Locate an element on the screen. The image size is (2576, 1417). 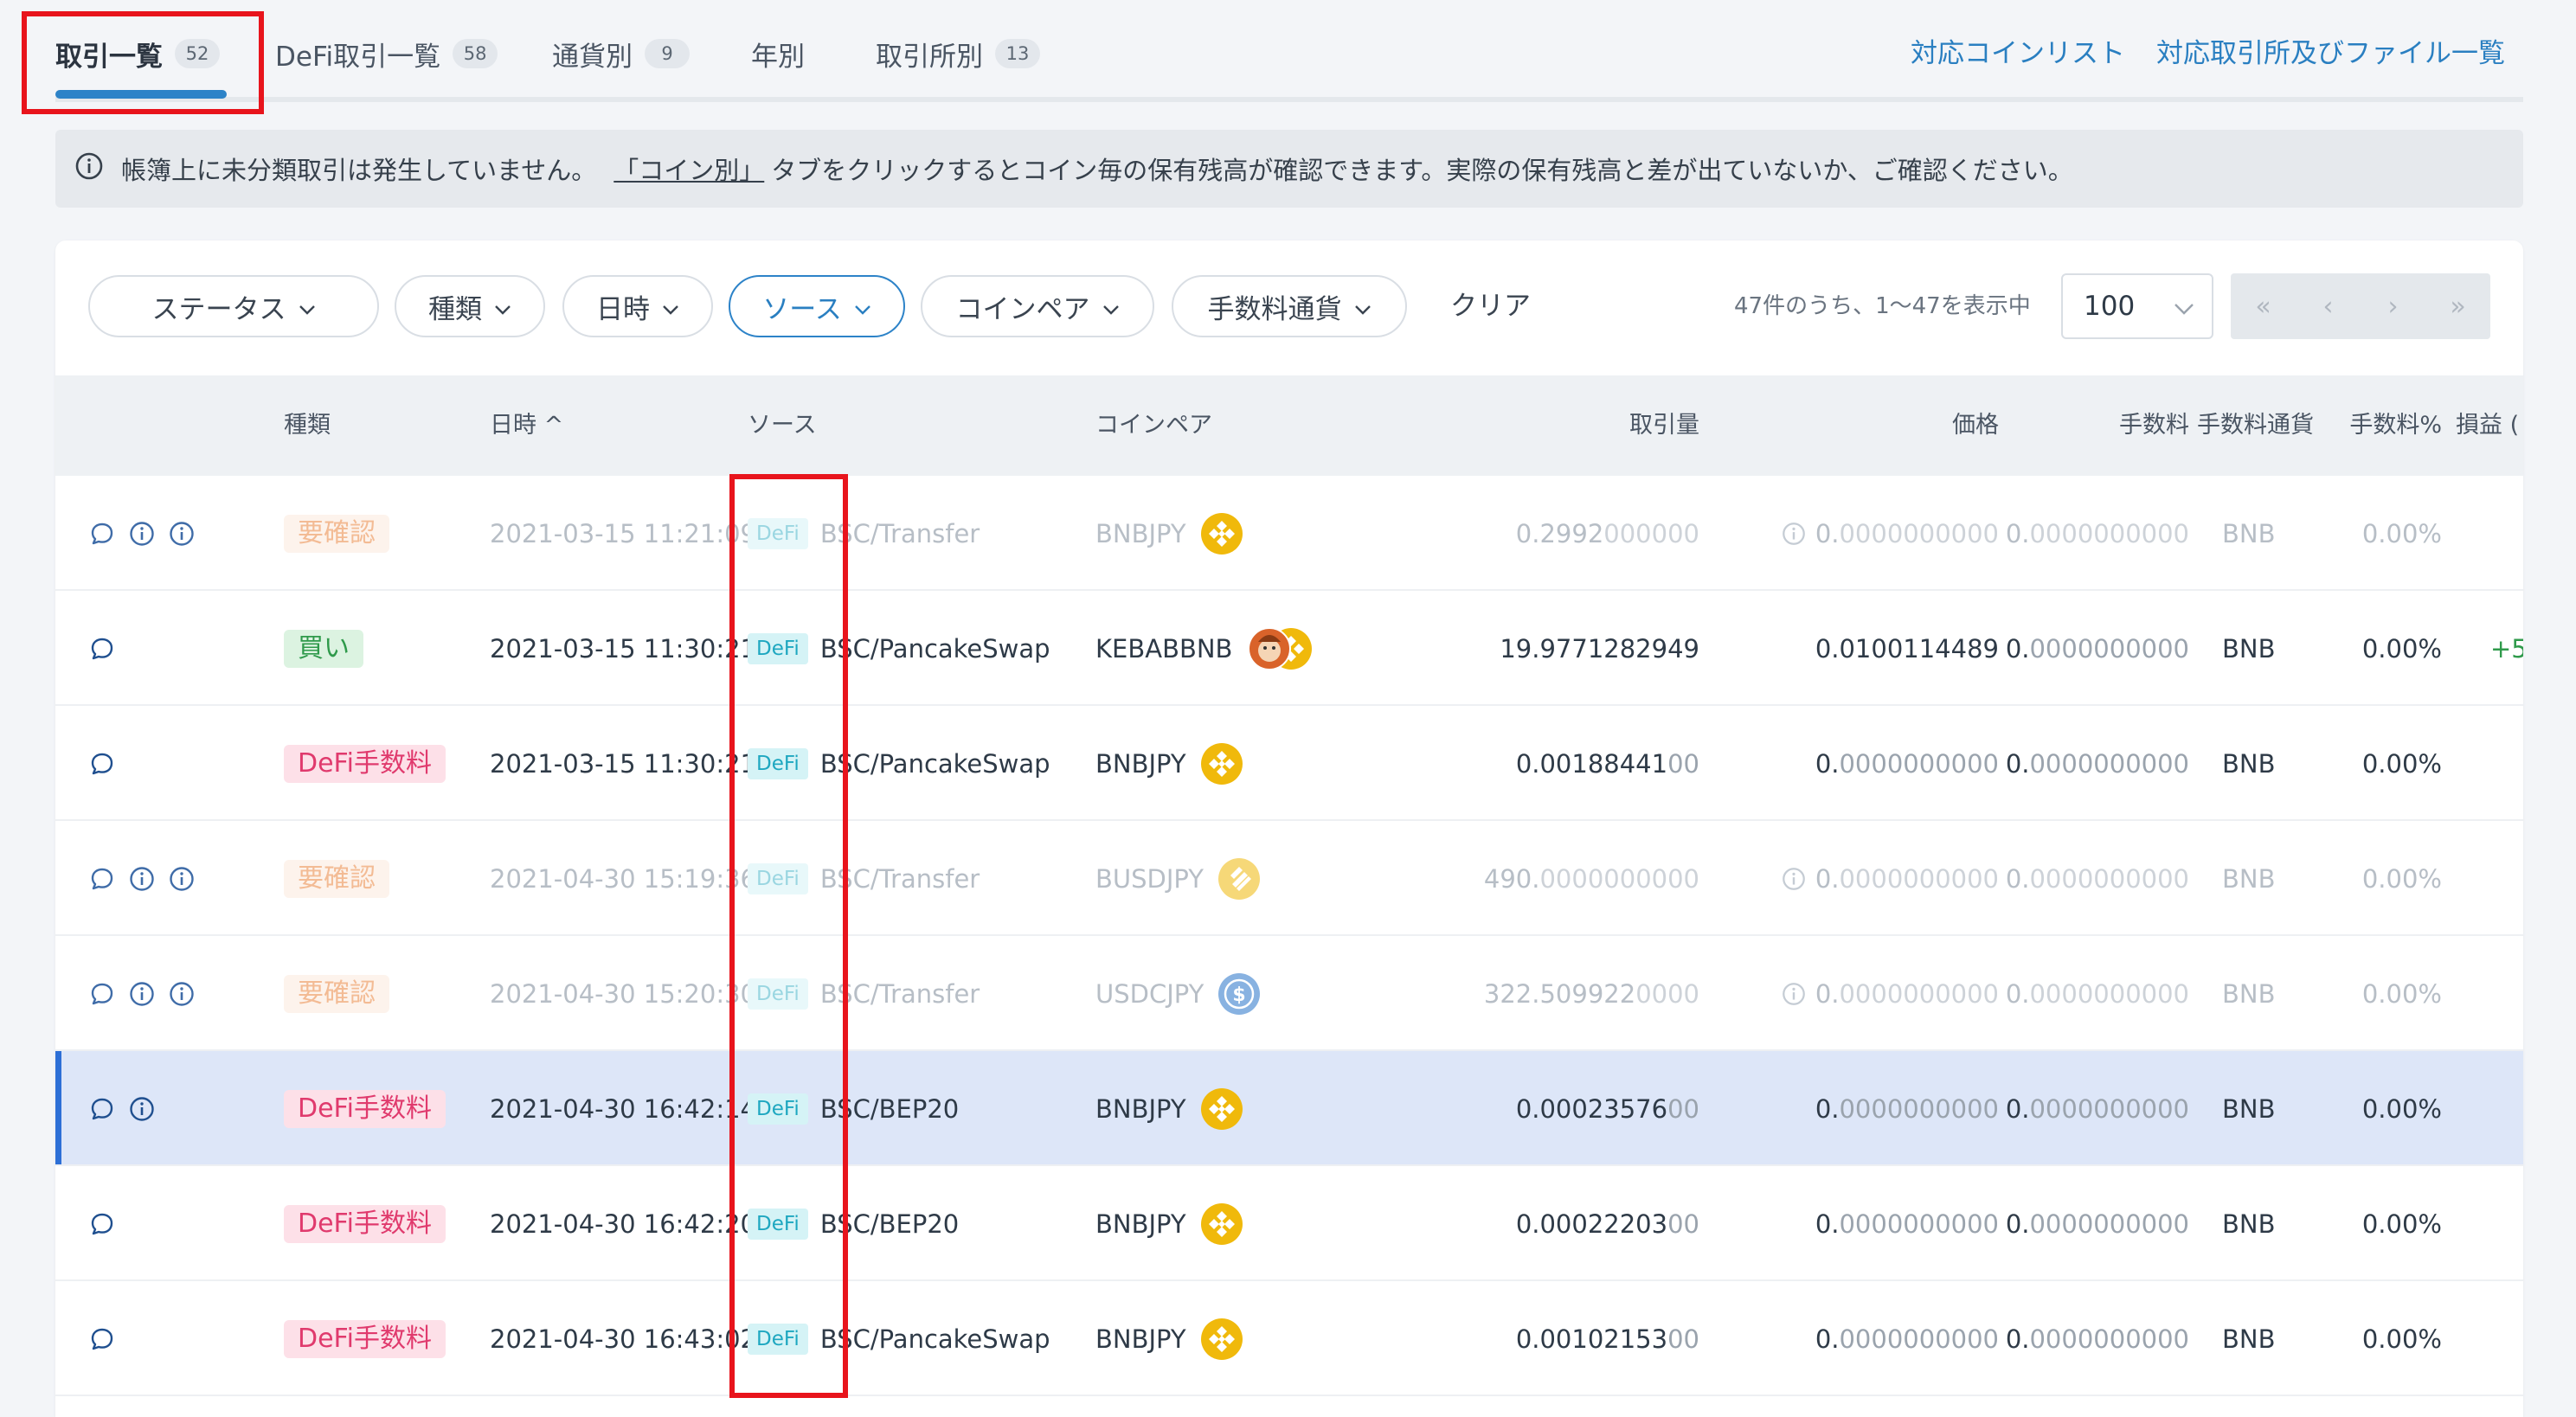
tab-by-year: 年別 is located at coordinates (778, 53).